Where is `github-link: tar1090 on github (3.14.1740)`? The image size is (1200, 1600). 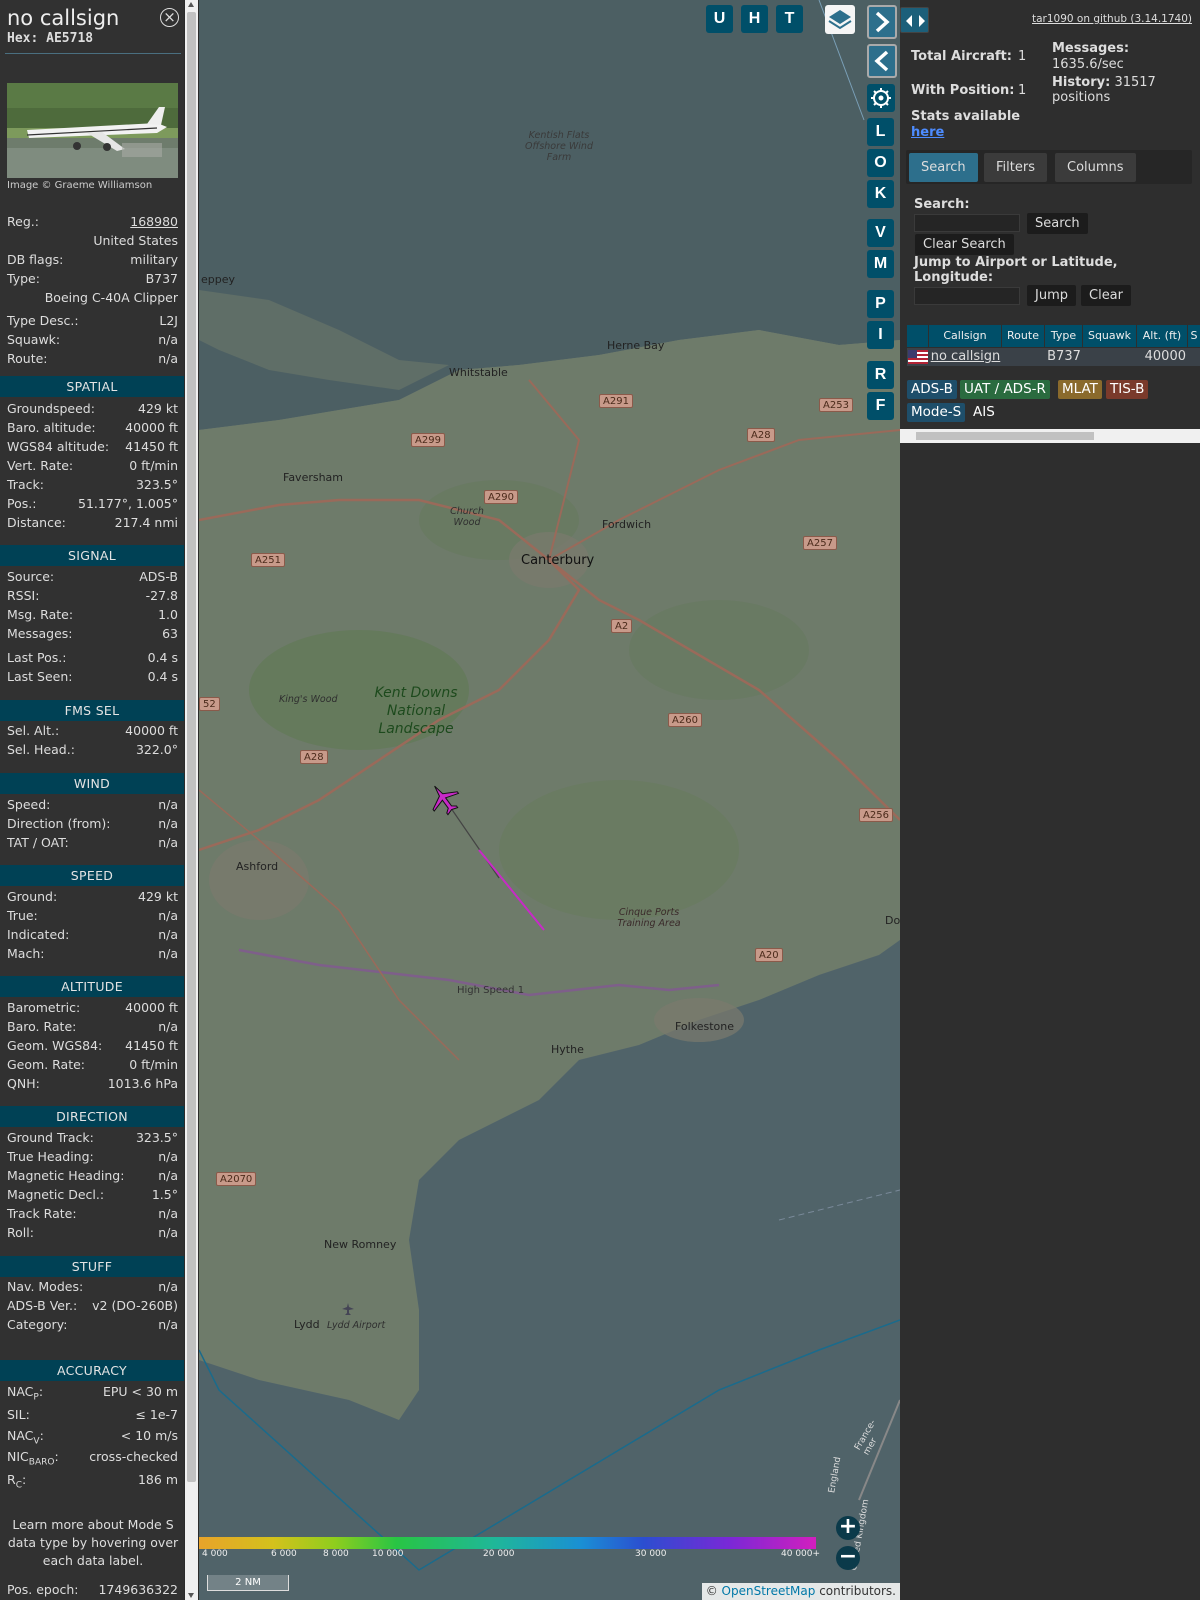 github-link: tar1090 on github (3.14.1740) is located at coordinates (1112, 19).